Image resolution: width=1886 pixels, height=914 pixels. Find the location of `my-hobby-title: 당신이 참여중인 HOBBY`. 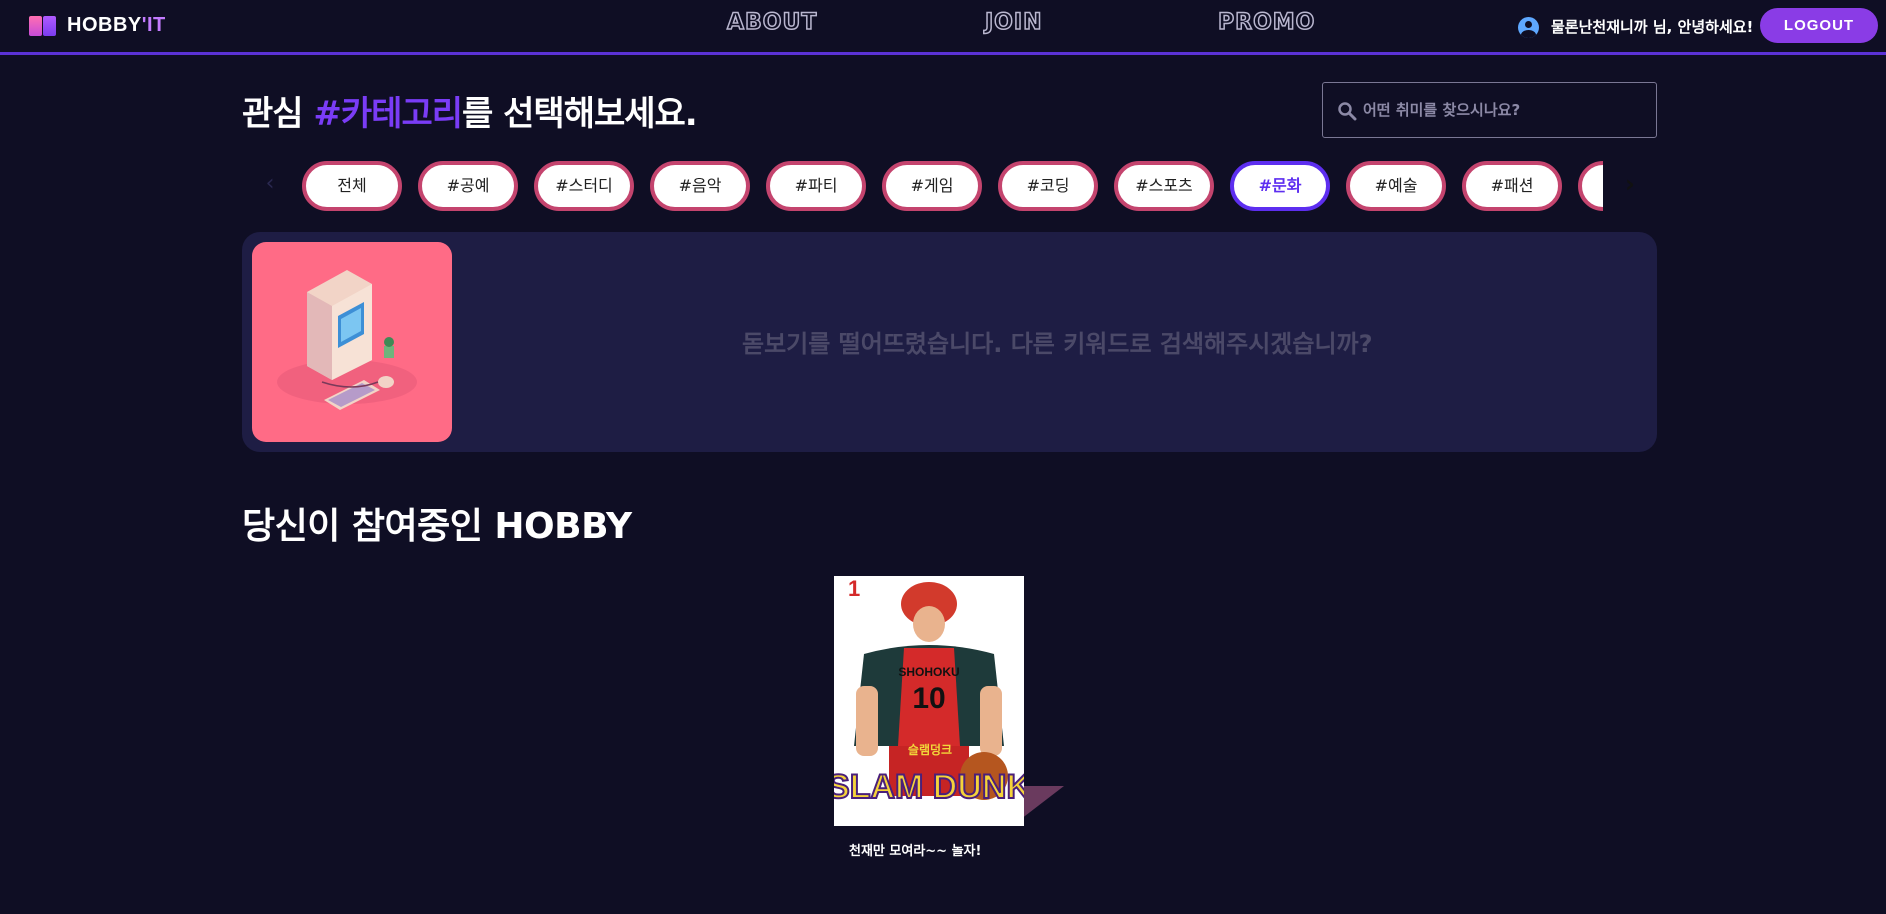

my-hobby-title: 당신이 참여중인 HOBBY is located at coordinates (437, 526).